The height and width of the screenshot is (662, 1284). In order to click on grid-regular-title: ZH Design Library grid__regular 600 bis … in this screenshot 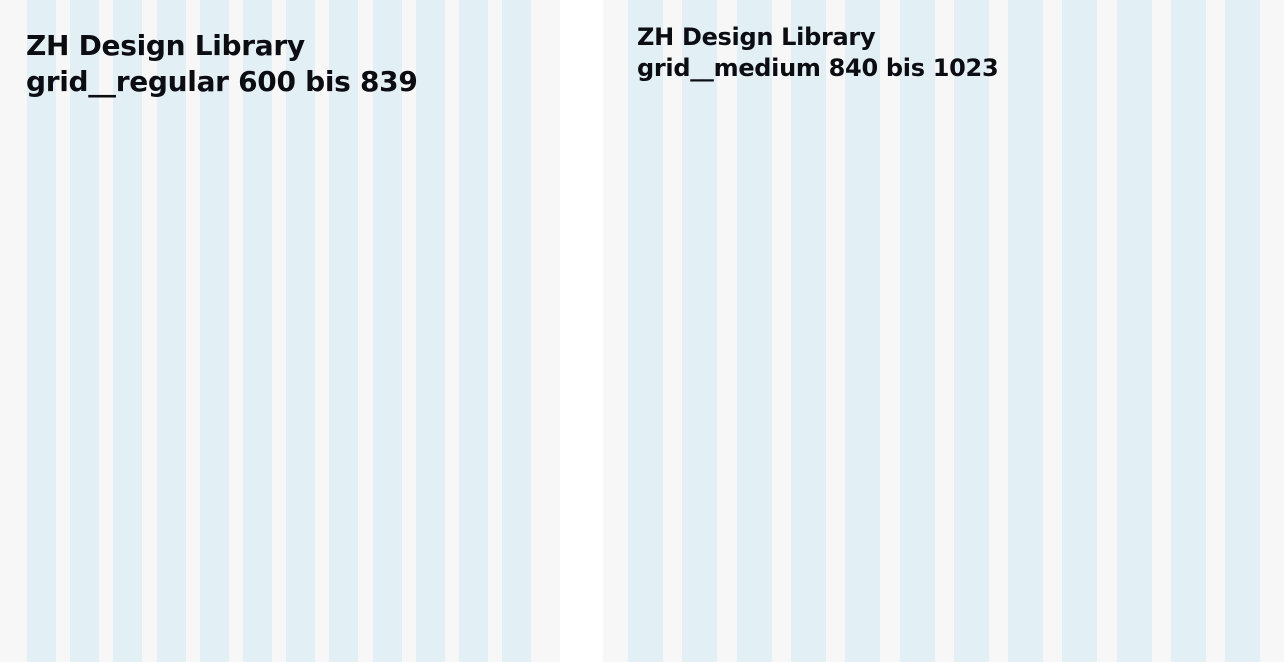, I will do `click(222, 64)`.